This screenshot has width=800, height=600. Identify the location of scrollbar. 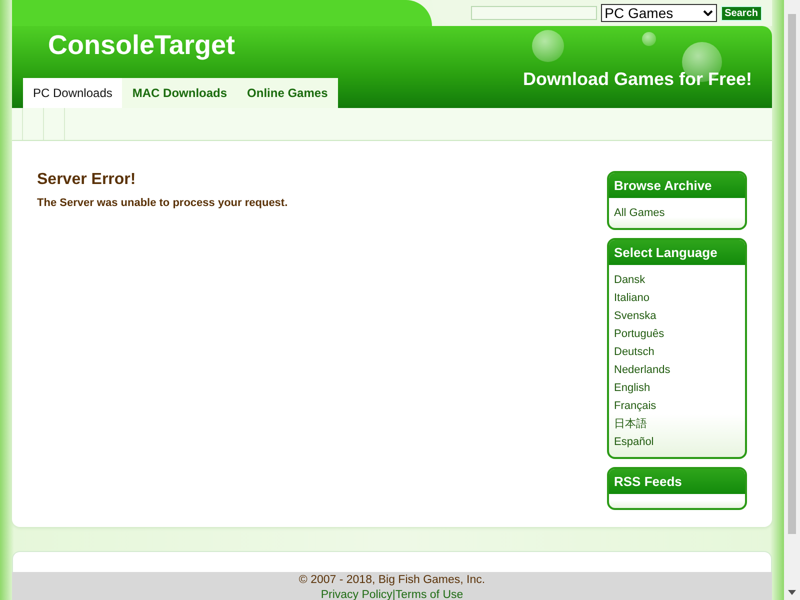
(792, 300).